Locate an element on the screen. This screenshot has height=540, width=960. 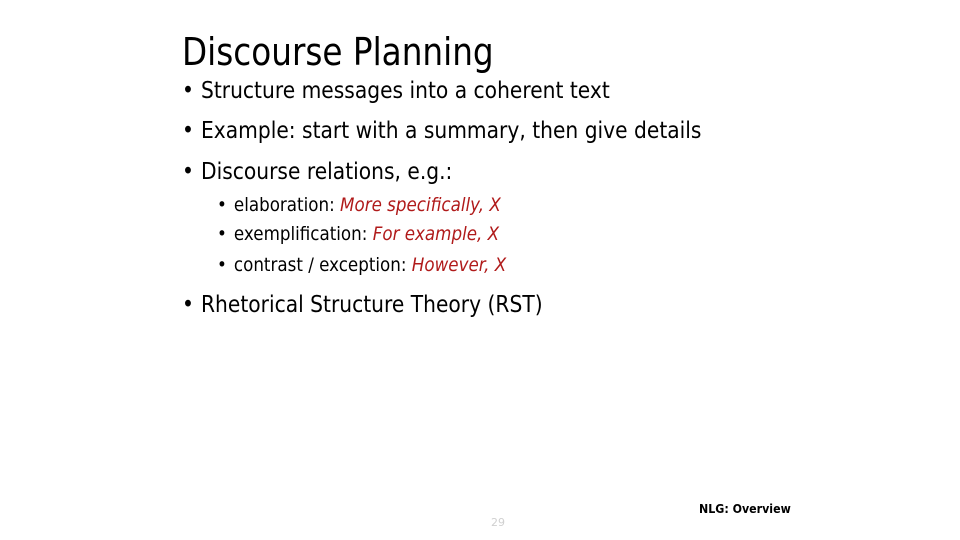
bullet-text: Rhetorical Structure Theory (RST) is located at coordinates (371, 305).